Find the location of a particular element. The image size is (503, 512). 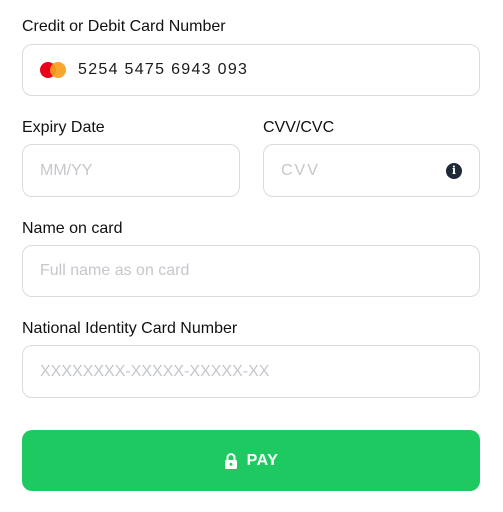

national-id-field is located at coordinates (251, 371).